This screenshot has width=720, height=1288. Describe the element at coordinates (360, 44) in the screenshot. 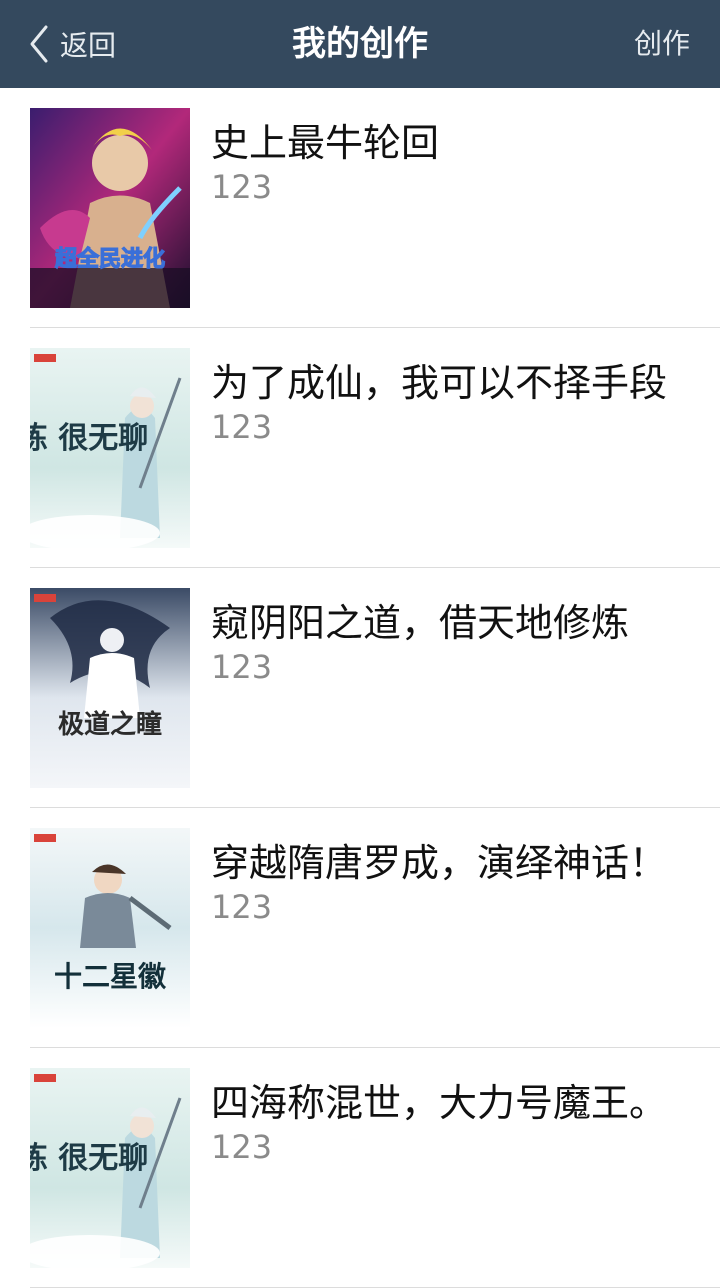

I see `top-navigation-bar: 返回 我的创作 创作` at that location.